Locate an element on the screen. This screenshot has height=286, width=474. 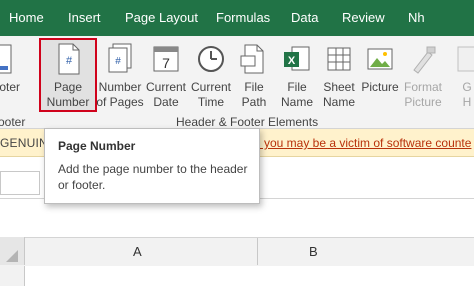
go-to-header-button: GH is located at coordinates (463, 76).